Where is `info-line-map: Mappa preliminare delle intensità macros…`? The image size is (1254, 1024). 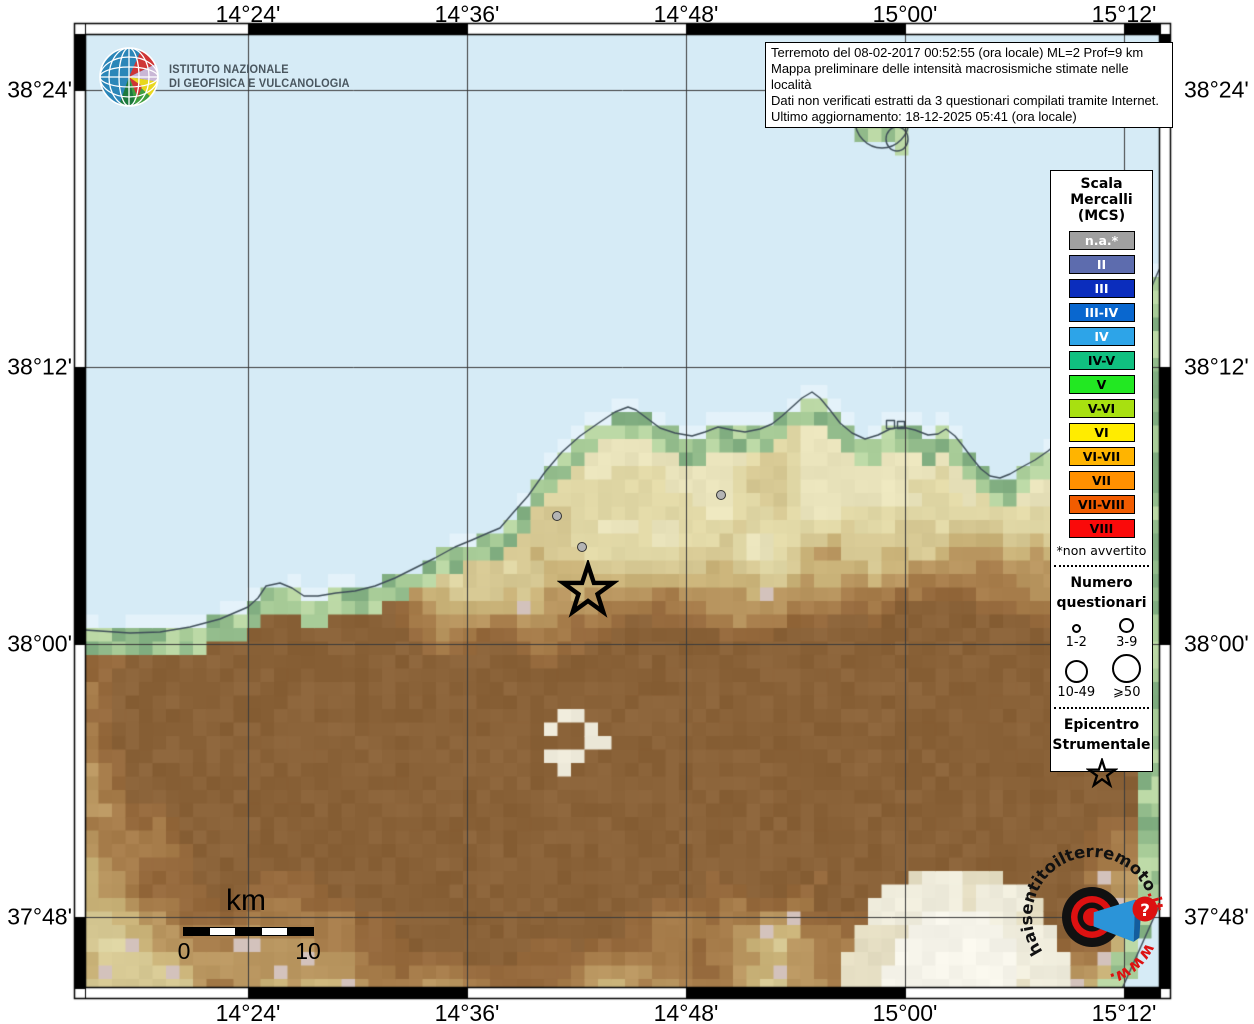
info-line-map: Mappa preliminare delle intensità macros… is located at coordinates (950, 76).